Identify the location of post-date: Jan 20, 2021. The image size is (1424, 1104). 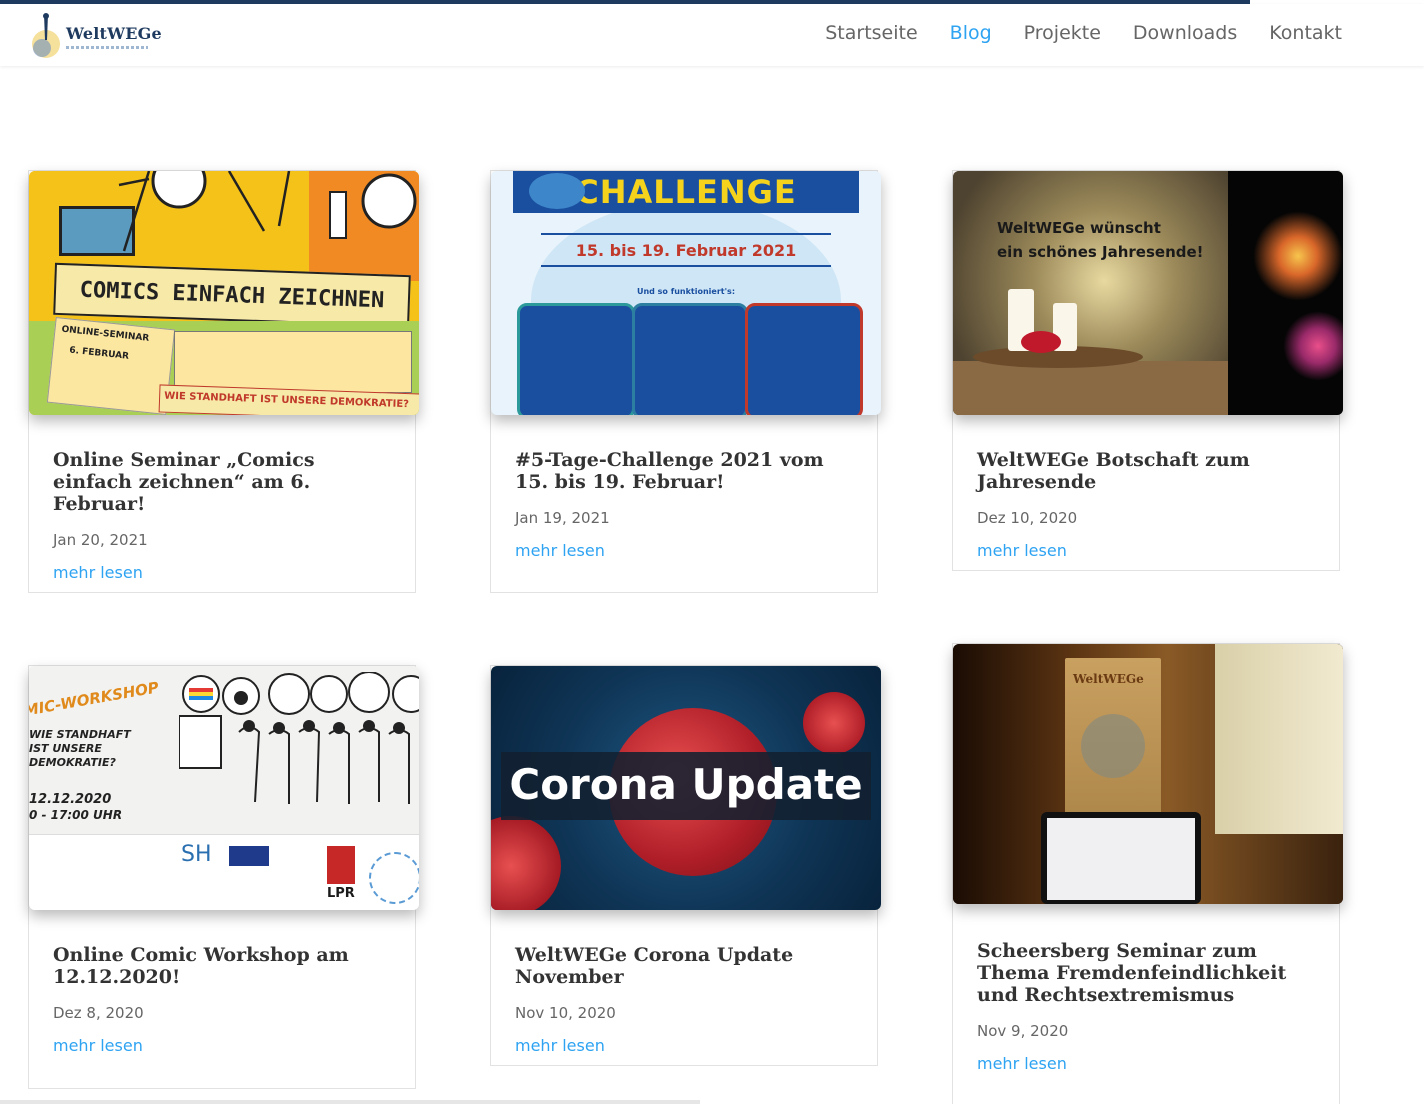
(100, 540).